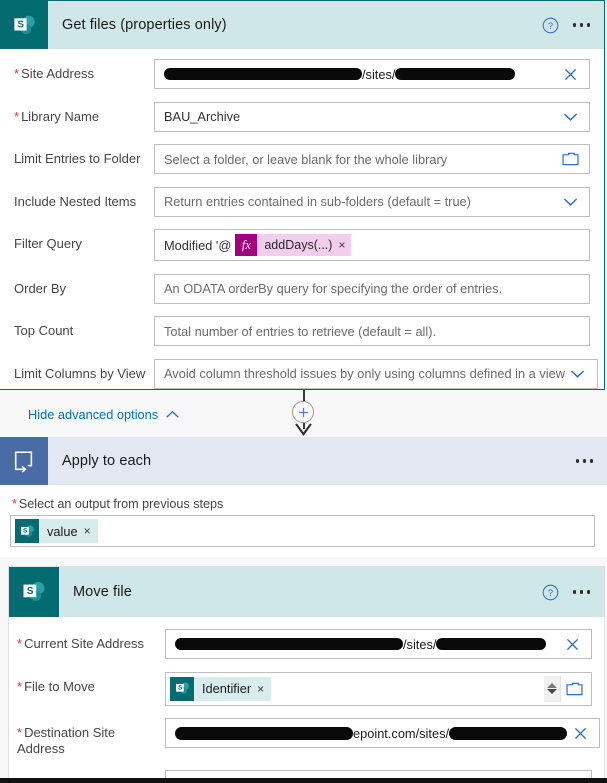  Describe the element at coordinates (304, 395) in the screenshot. I see `connector-line-top` at that location.